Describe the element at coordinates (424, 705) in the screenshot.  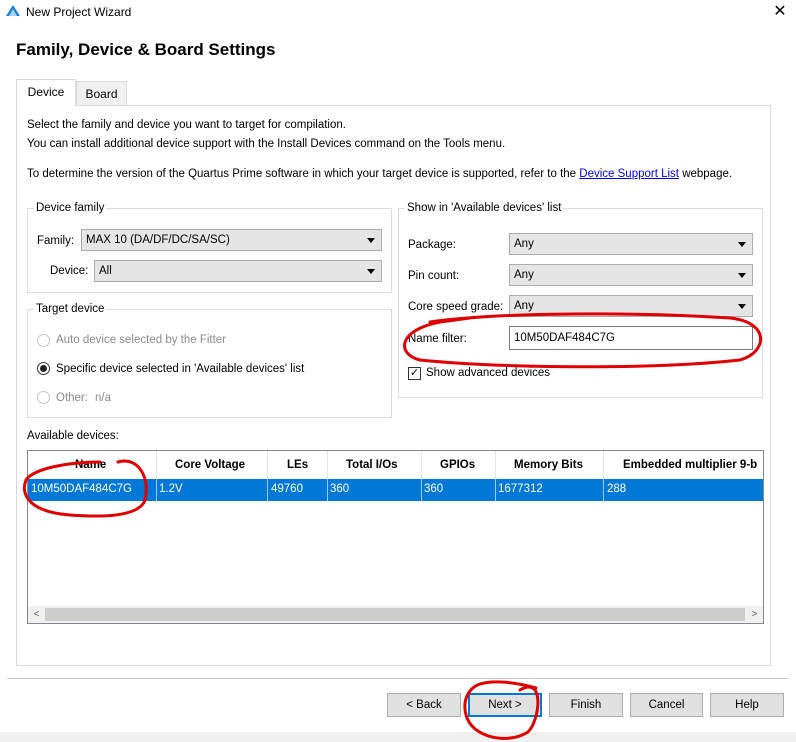
I see `back-button: < Back` at that location.